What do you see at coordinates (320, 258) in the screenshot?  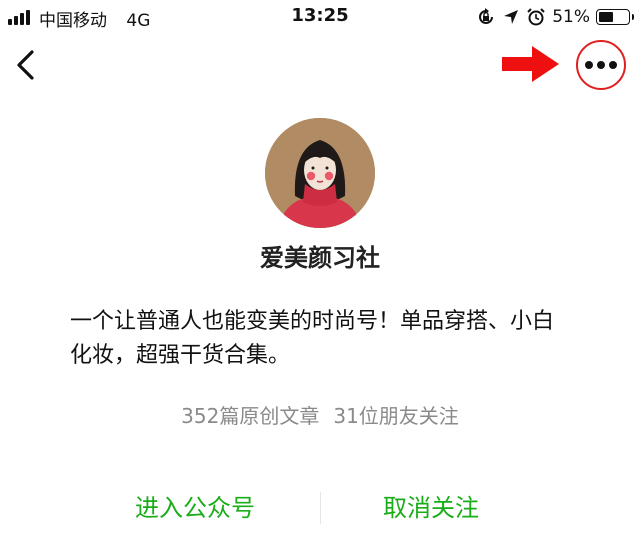 I see `account-name: 爱美颜习社` at bounding box center [320, 258].